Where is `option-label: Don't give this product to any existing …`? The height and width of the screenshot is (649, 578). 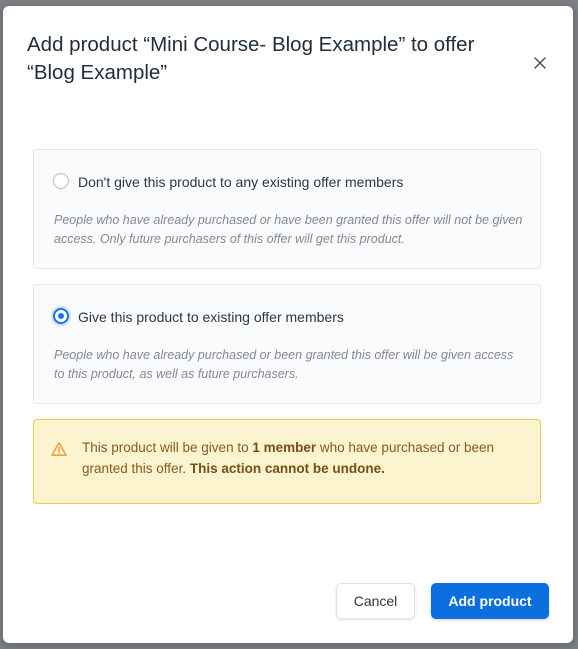 option-label: Don't give this product to any existing … is located at coordinates (241, 182).